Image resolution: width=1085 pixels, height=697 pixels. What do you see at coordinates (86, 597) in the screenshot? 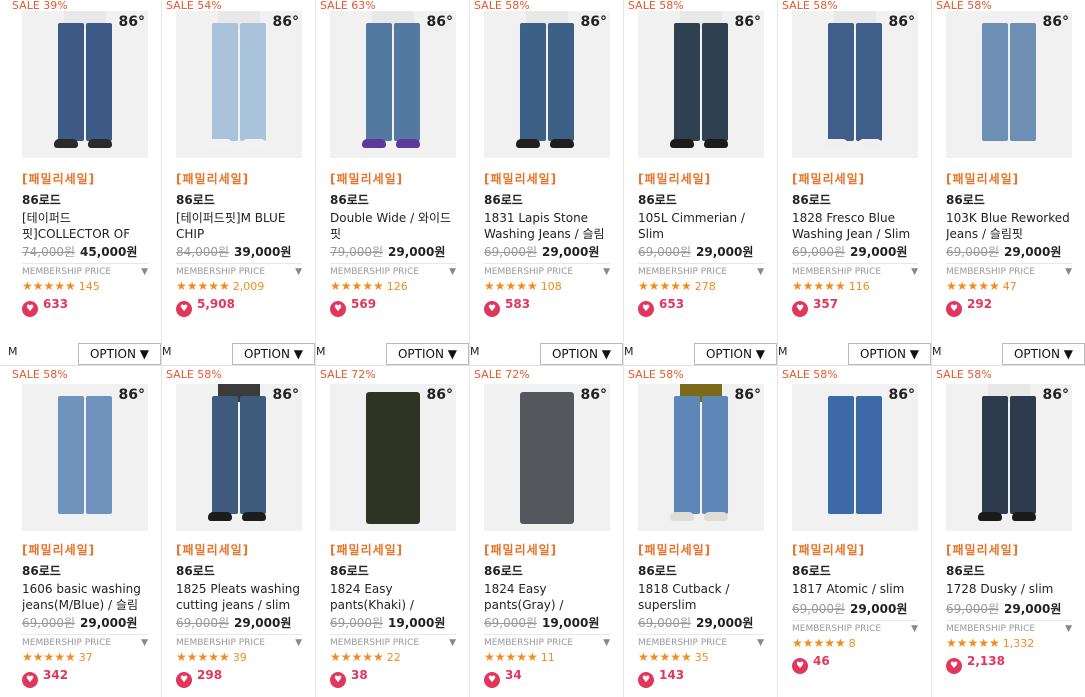
I see `product-name: 1606 basic washing jeans(M/Blue) / 슬림` at bounding box center [86, 597].